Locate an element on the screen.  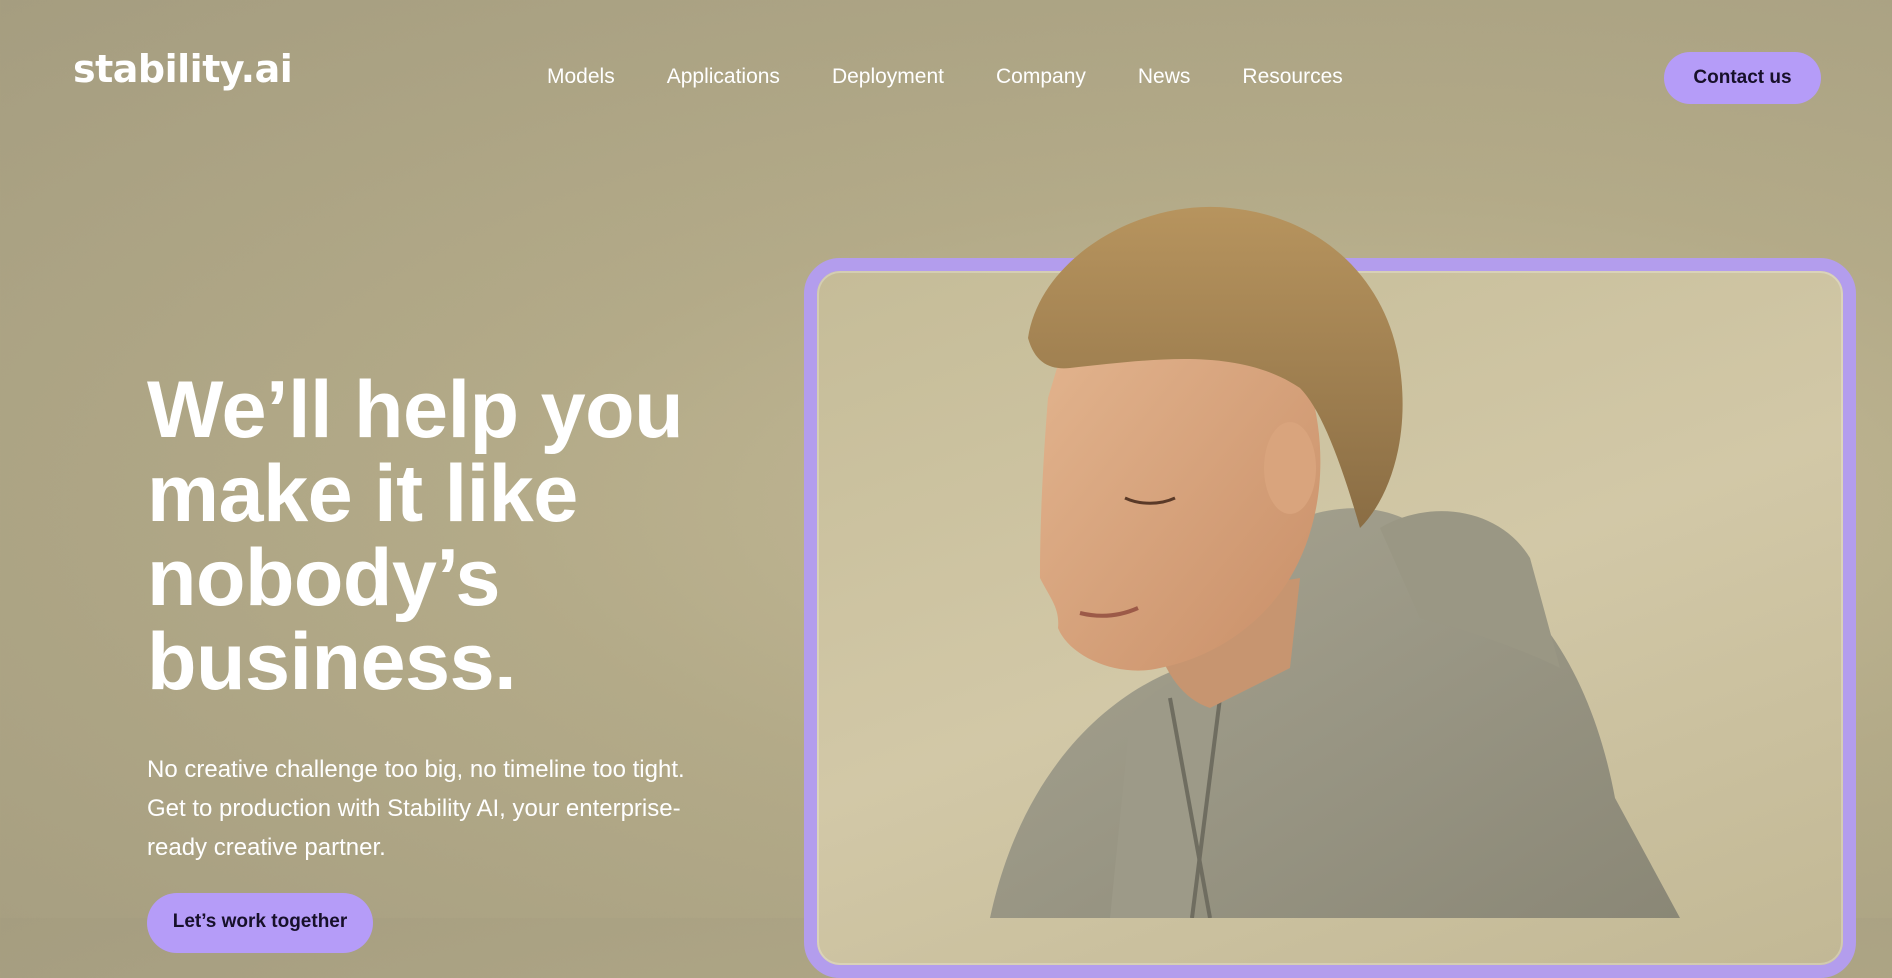
nav-item-applications: Applications is located at coordinates (723, 77).